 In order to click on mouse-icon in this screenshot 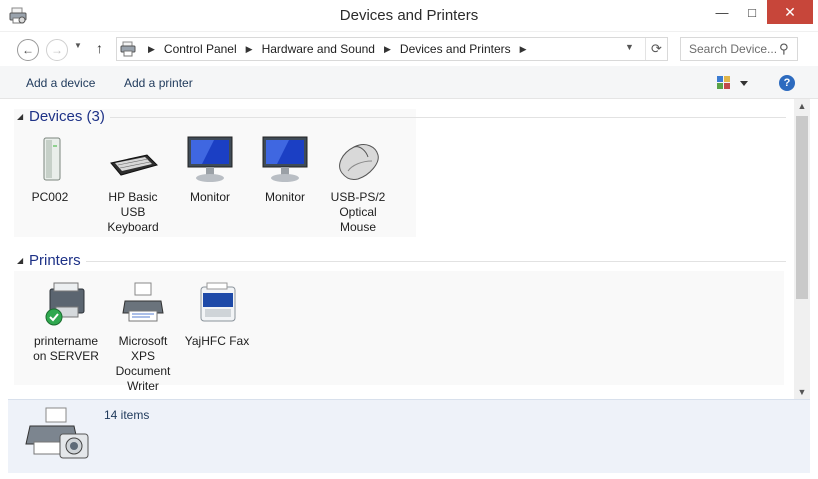, I will do `click(359, 162)`.